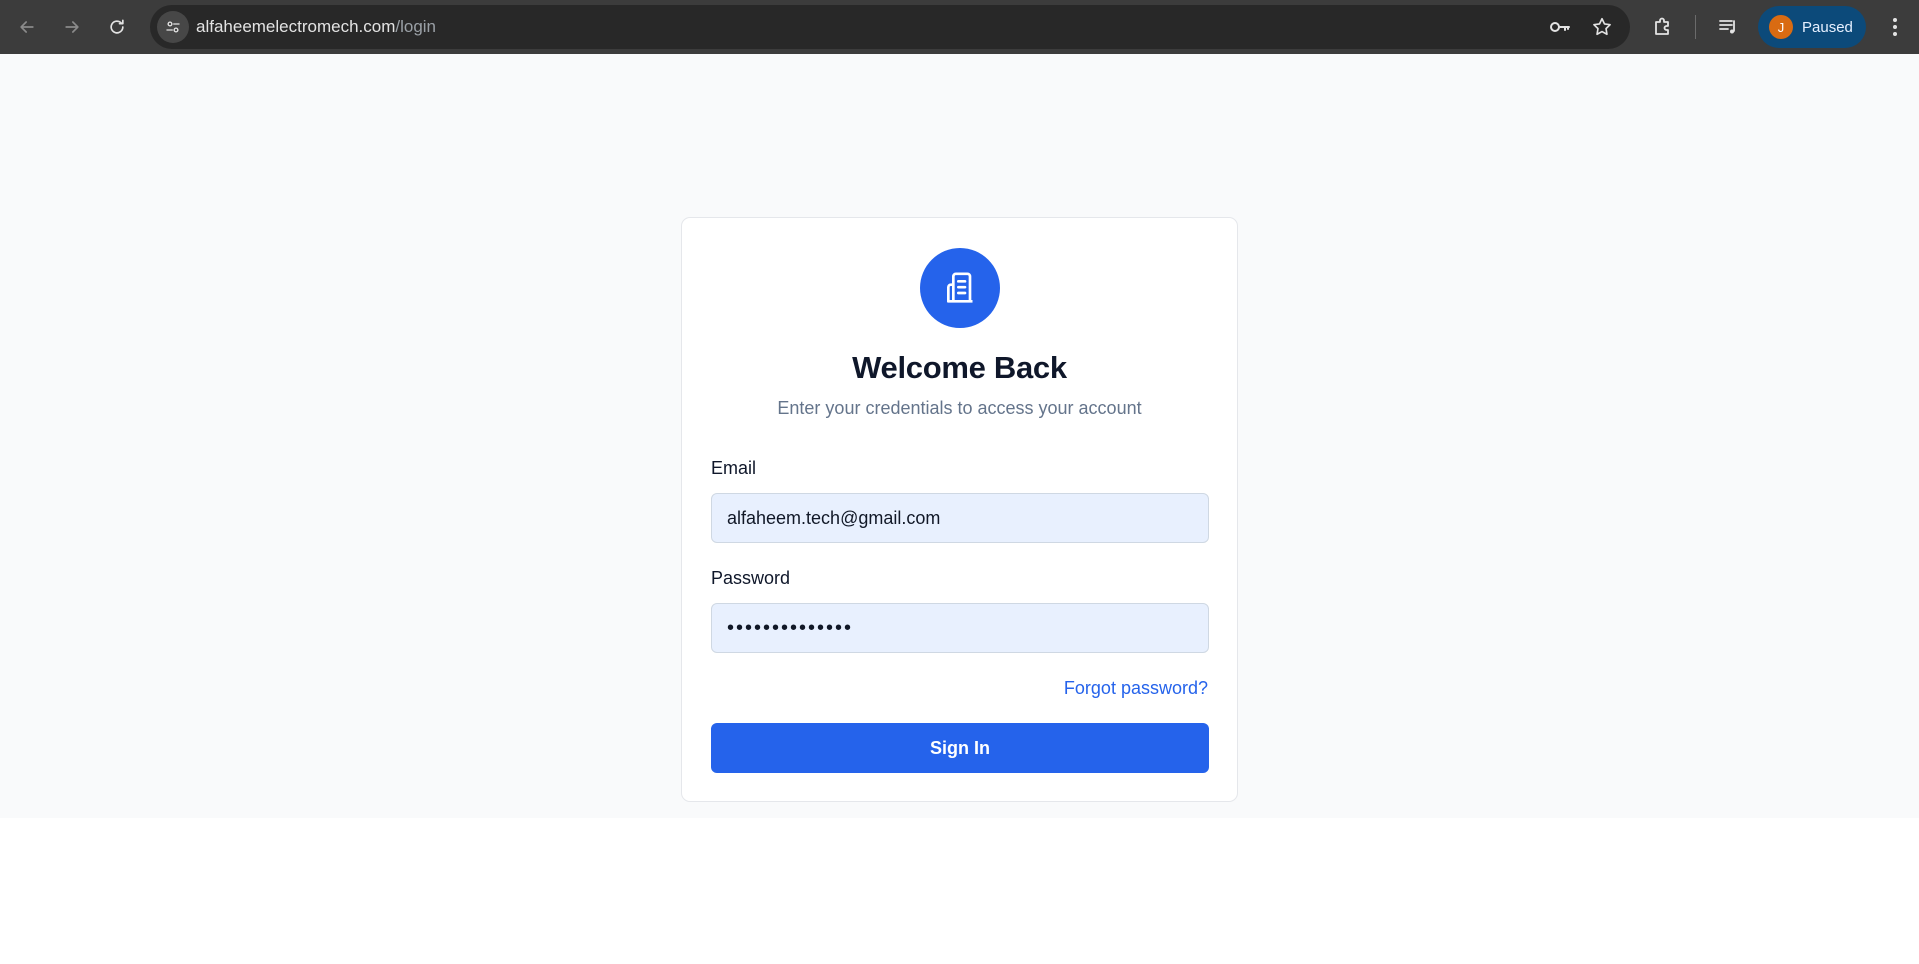 Image resolution: width=1919 pixels, height=964 pixels. What do you see at coordinates (1827, 27) in the screenshot?
I see `profile-status: Paused` at bounding box center [1827, 27].